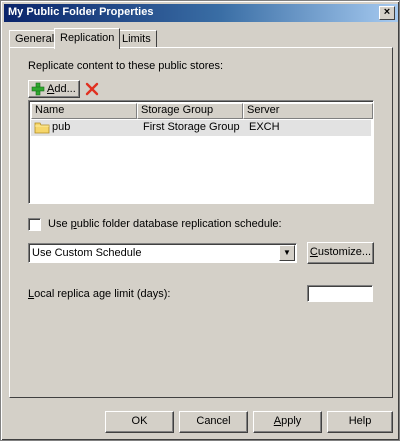 This screenshot has height=441, width=400. I want to click on delete-icon, so click(92, 89).